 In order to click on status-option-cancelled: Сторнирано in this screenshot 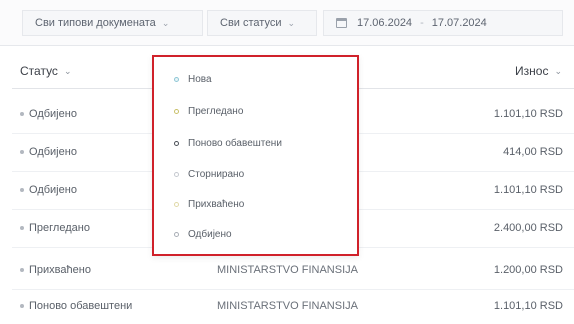, I will do `click(209, 174)`.